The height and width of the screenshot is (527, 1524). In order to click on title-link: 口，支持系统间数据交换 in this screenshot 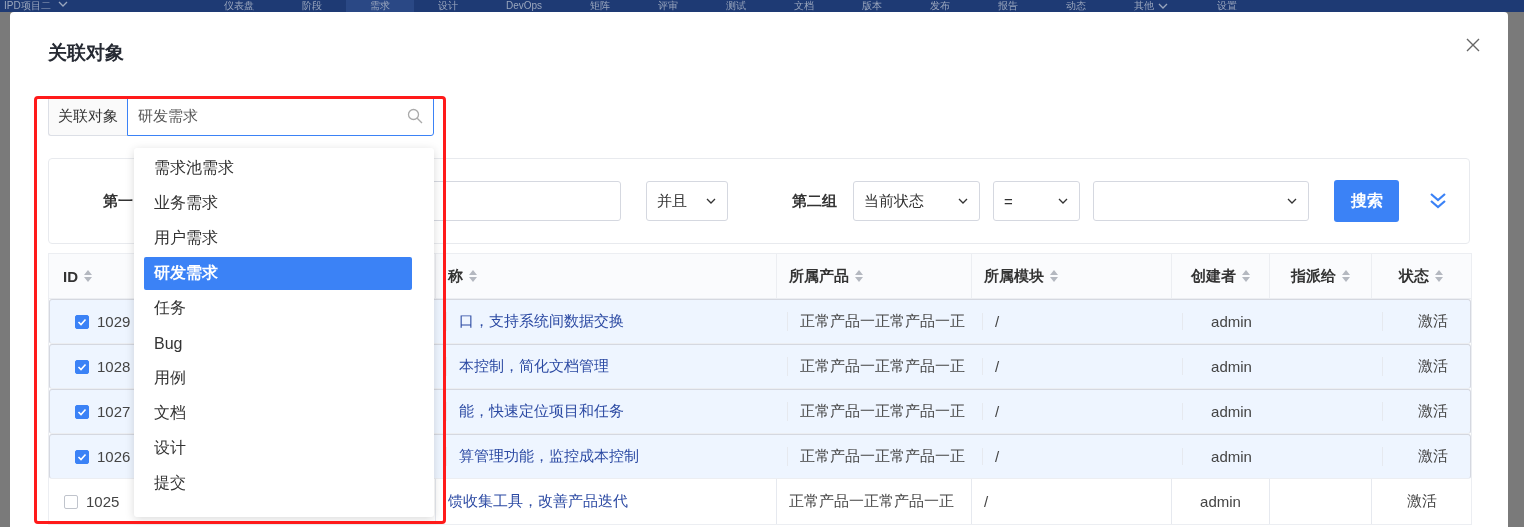, I will do `click(541, 321)`.